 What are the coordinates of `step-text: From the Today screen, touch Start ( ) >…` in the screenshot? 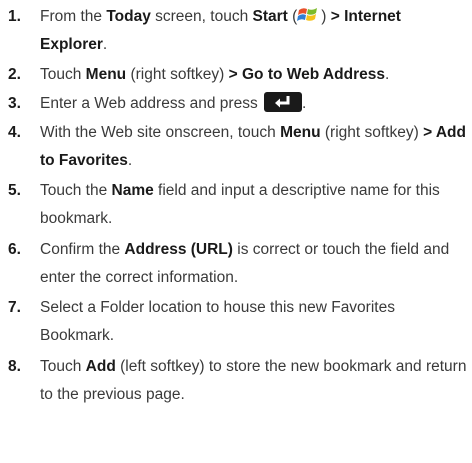 It's located at (254, 31).